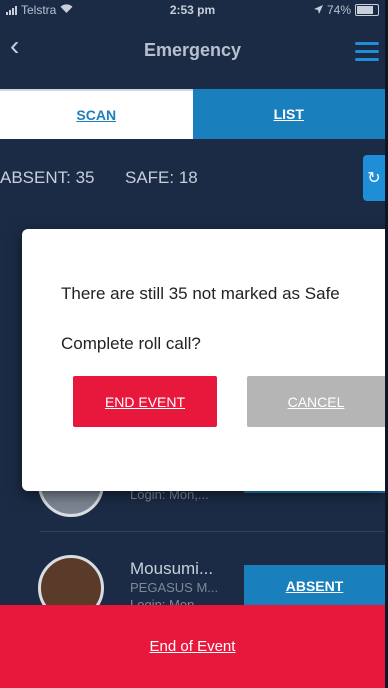 The width and height of the screenshot is (388, 688). Describe the element at coordinates (192, 646) in the screenshot. I see `end-of-event-button: End of Event` at that location.